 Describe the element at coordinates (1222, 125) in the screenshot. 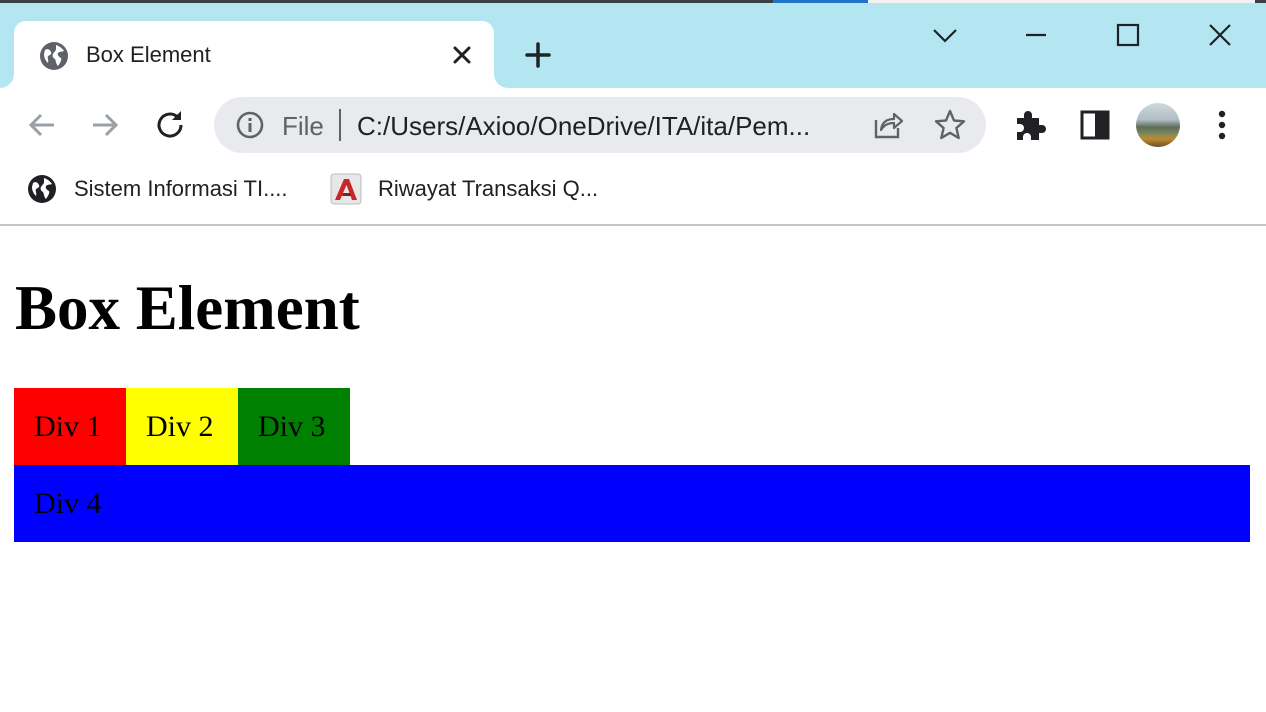

I see `more-vertical-icon` at that location.